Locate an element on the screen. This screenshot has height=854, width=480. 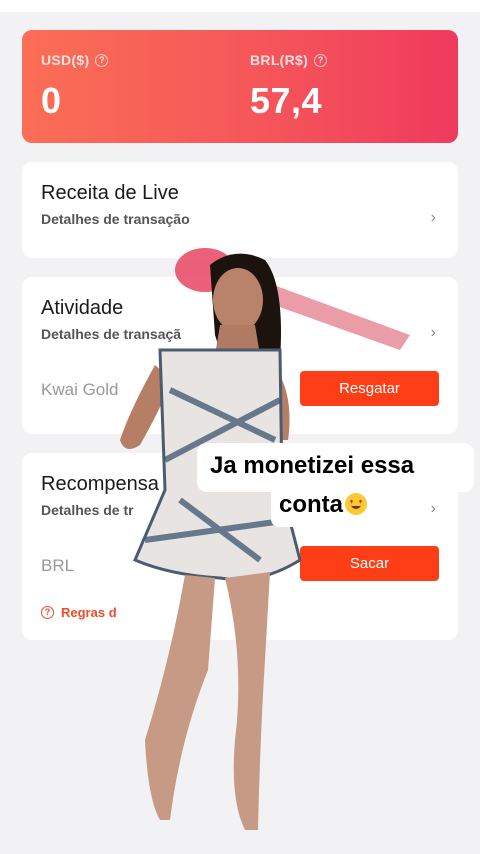
usd-balance: USD($) ? 0 is located at coordinates (75, 87).